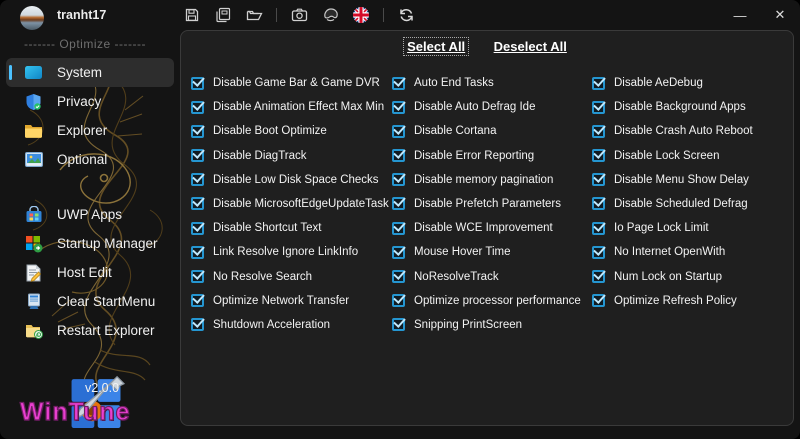 Image resolution: width=800 pixels, height=439 pixels. I want to click on checkbox-item: Disable DiagTrack, so click(293, 156).